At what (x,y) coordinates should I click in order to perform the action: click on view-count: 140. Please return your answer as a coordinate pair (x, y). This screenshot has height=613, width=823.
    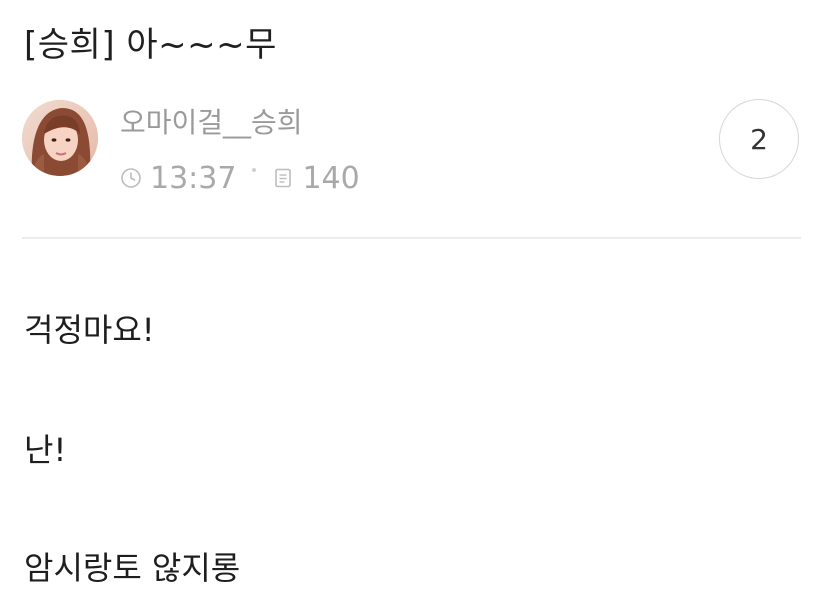
    Looking at the image, I should click on (331, 178).